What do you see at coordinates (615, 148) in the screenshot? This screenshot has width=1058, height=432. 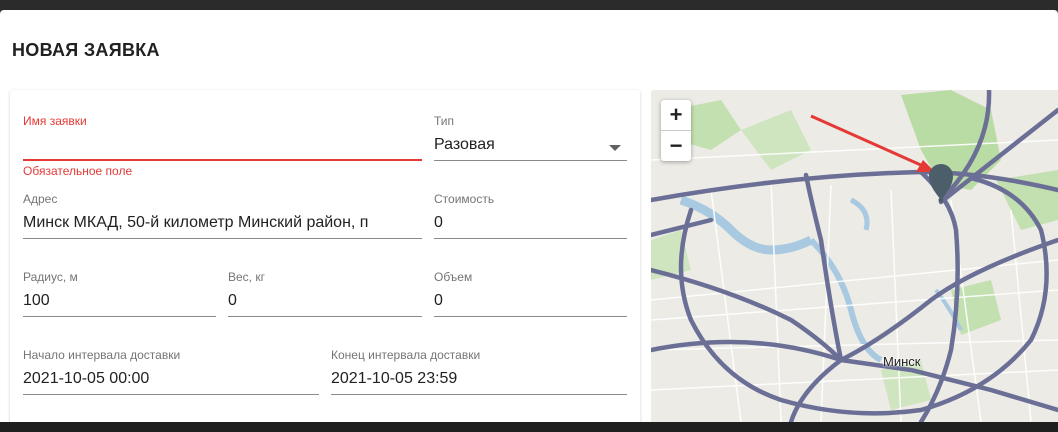 I see `chevron-down-icon` at bounding box center [615, 148].